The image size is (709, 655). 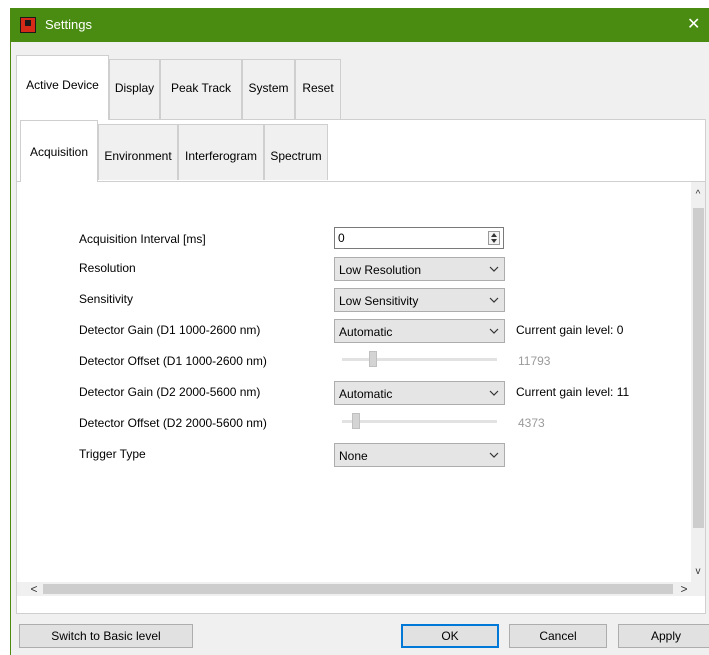 I want to click on trigger-type-value: None, so click(x=353, y=456).